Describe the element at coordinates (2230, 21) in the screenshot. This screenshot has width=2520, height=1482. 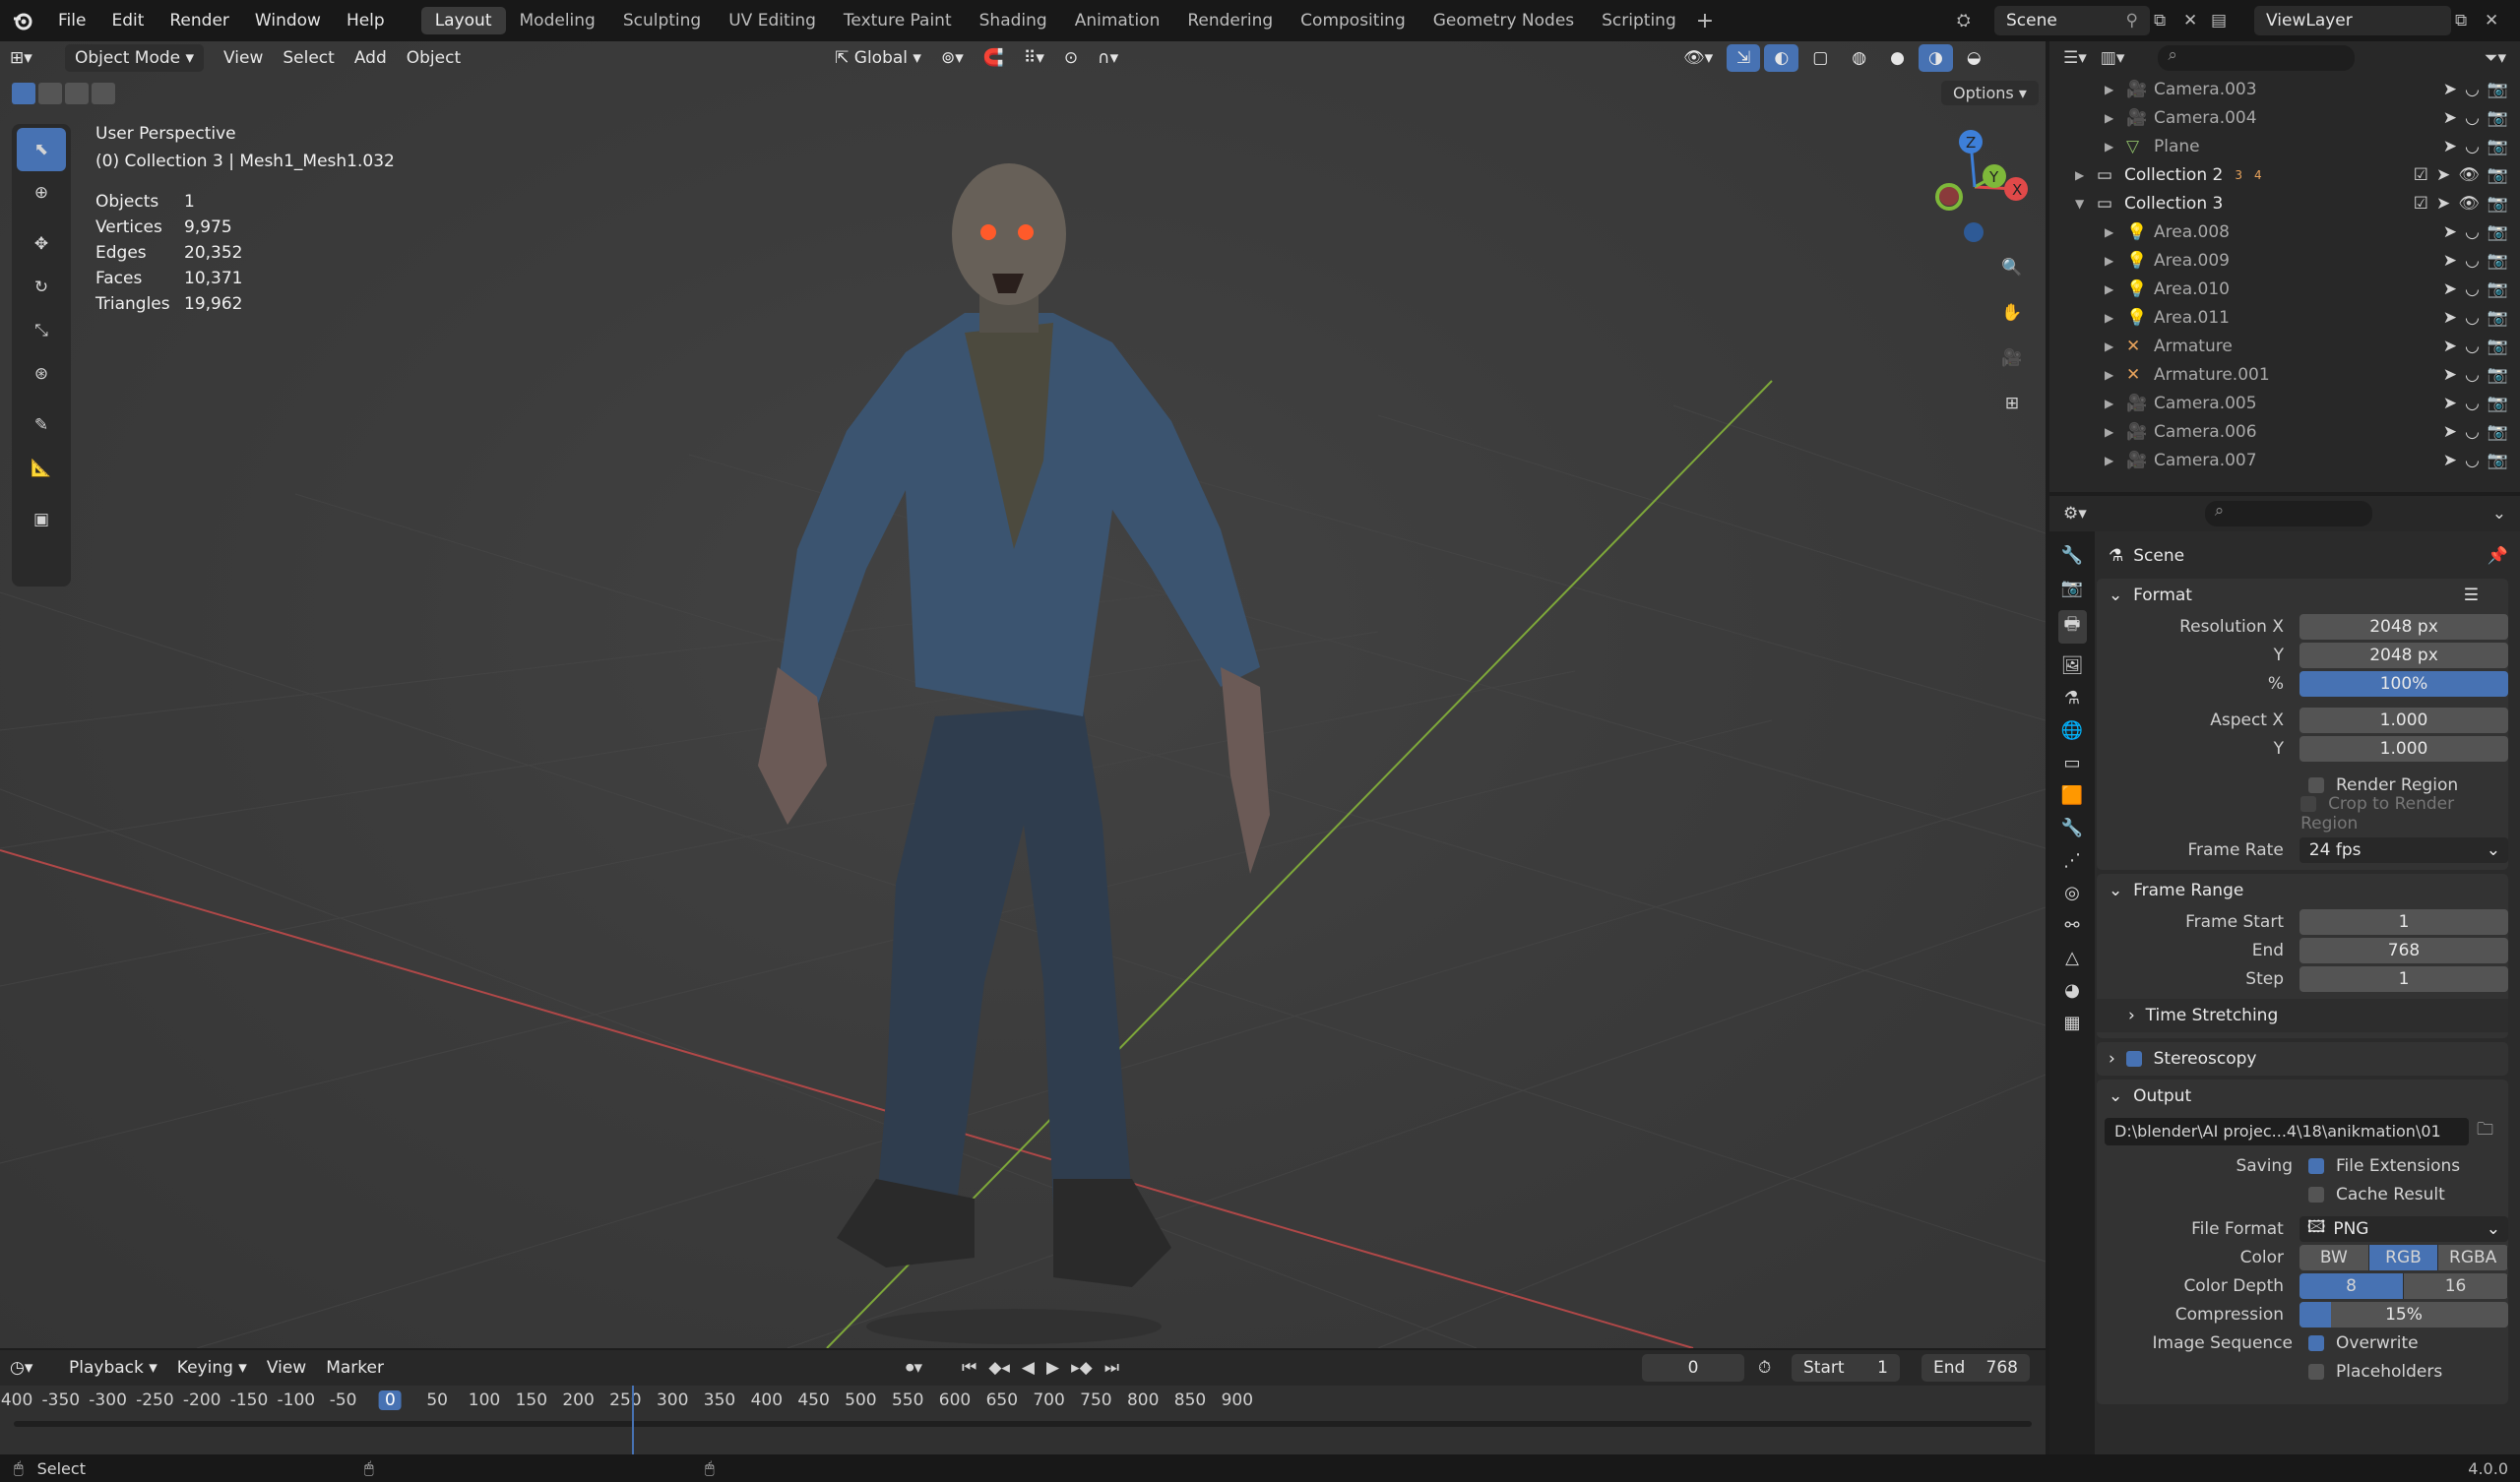
I see `view-layer-icon: ▤` at that location.